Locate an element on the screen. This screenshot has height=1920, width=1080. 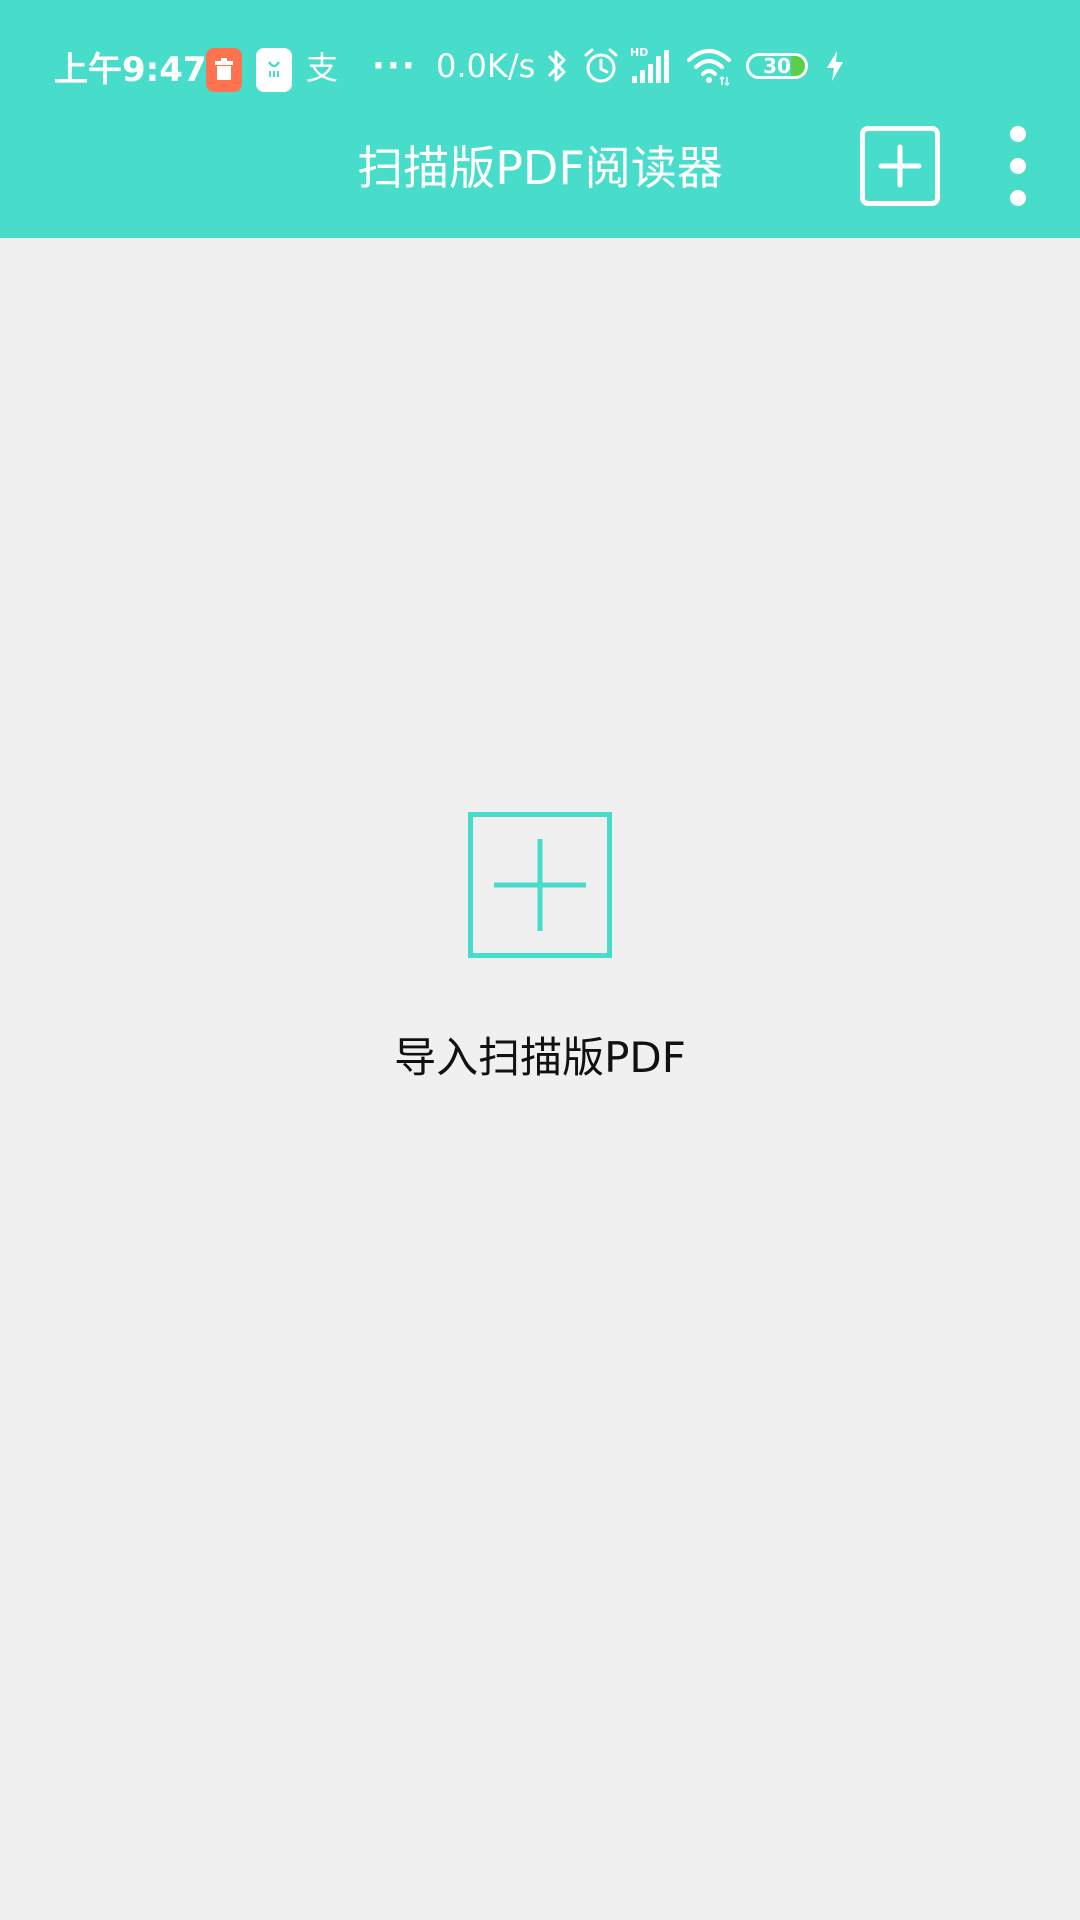
status-bar: 上午9:47 支 ··· 0.0K/s HD 30 is located at coordinates (540, 65).